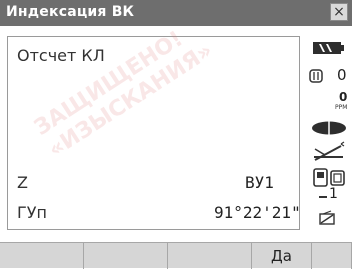  What do you see at coordinates (32, 212) in the screenshot?
I see `horizontal-angle-label: ГУп` at bounding box center [32, 212].